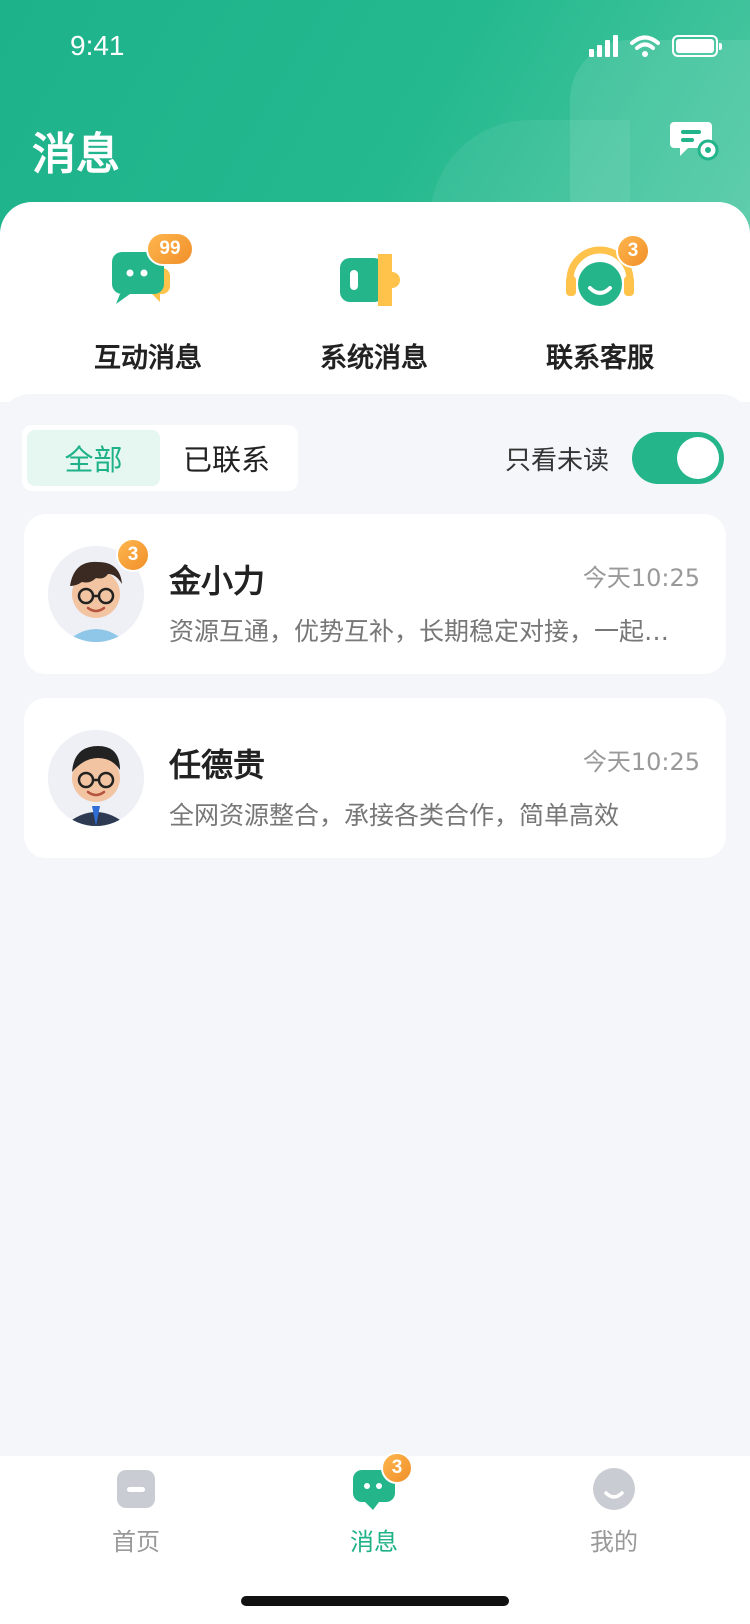 This screenshot has width=750, height=1624. What do you see at coordinates (148, 358) in the screenshot?
I see `entry-label: 互动消息` at bounding box center [148, 358].